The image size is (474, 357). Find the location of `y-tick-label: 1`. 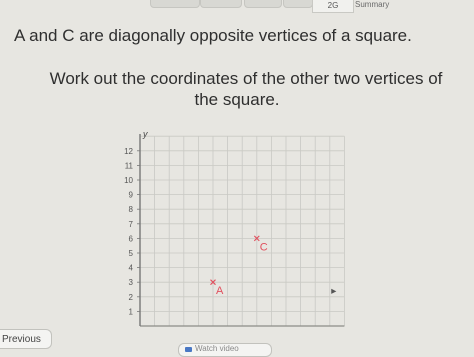

y-tick-label: 1 is located at coordinates (131, 311).